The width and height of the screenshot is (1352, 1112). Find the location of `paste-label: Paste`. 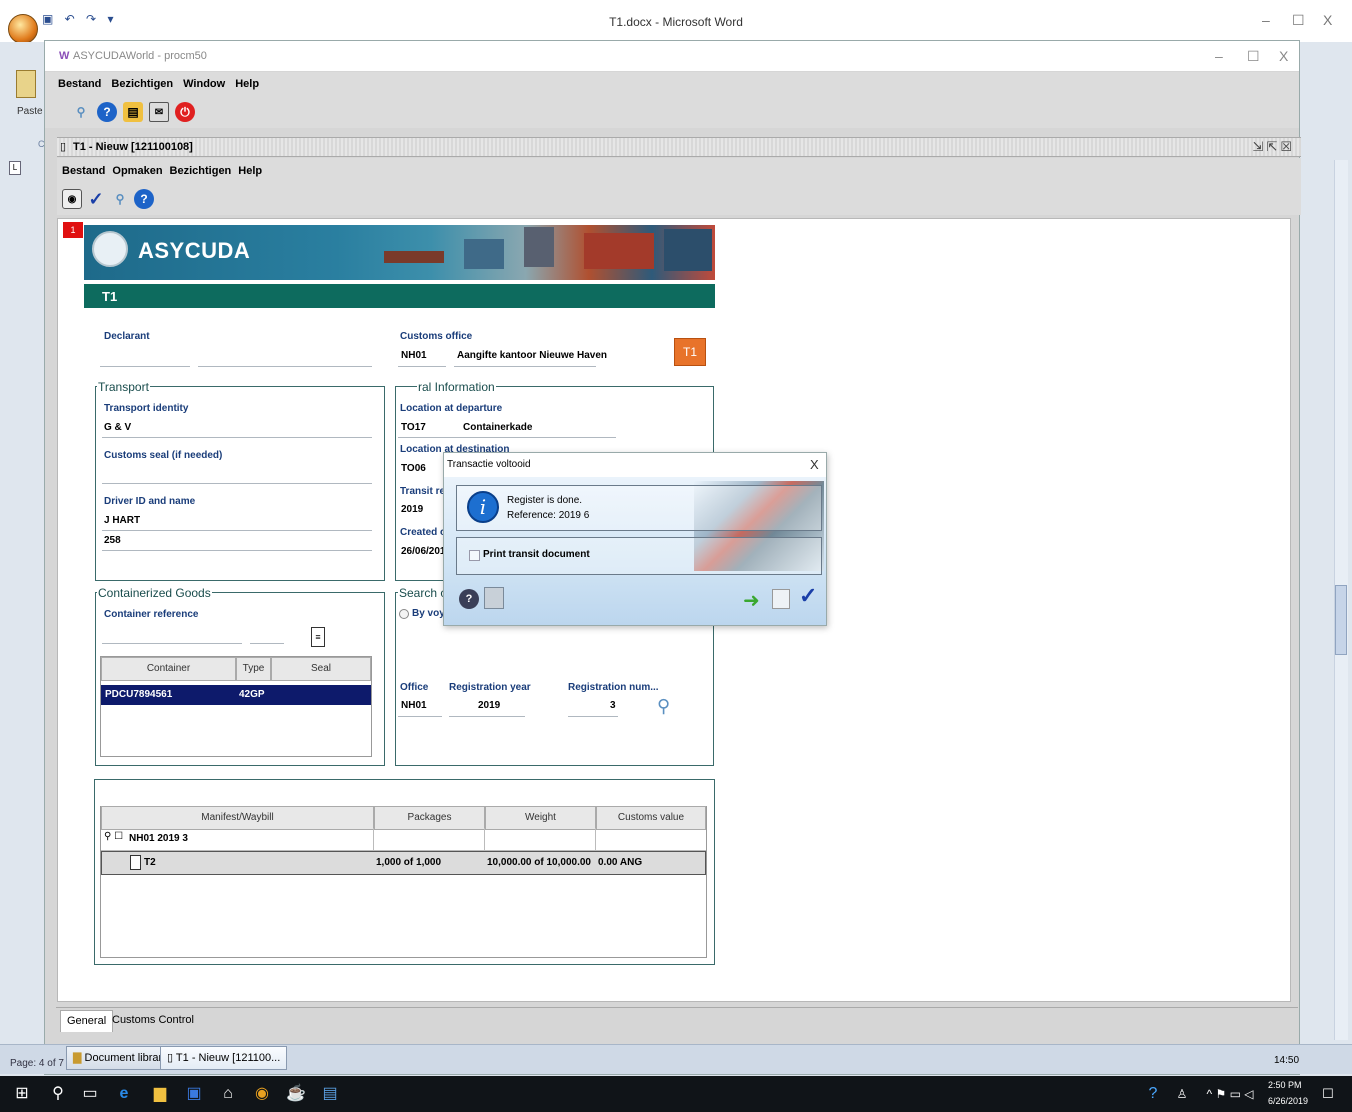

paste-label: Paste is located at coordinates (30, 111).